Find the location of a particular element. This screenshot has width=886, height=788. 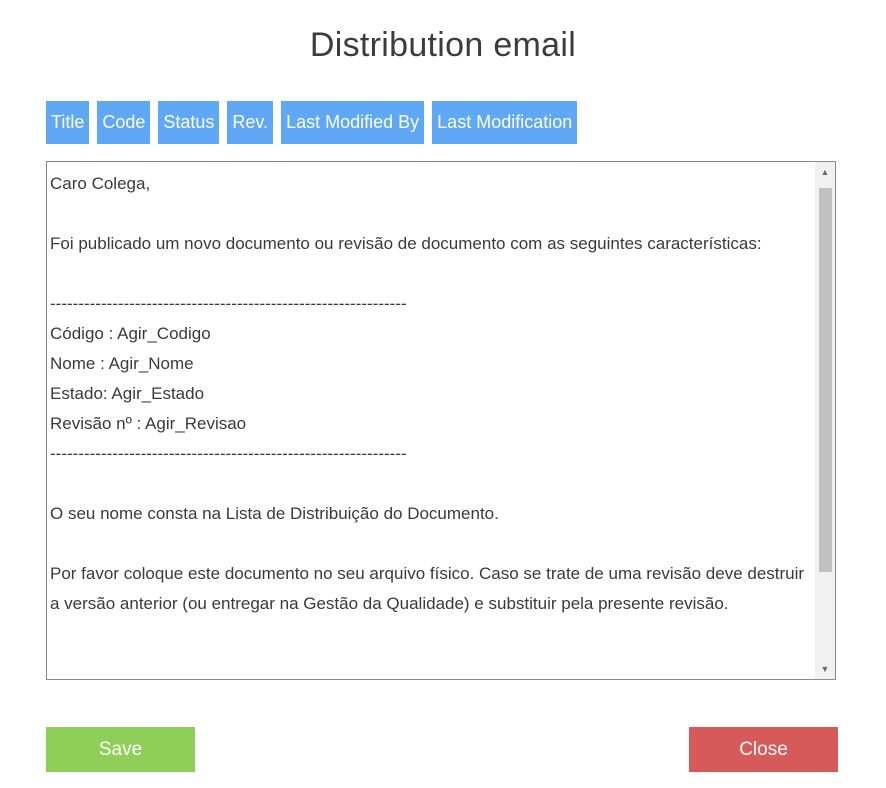

scroll-down-arrow-icon: ▼ is located at coordinates (825, 669).